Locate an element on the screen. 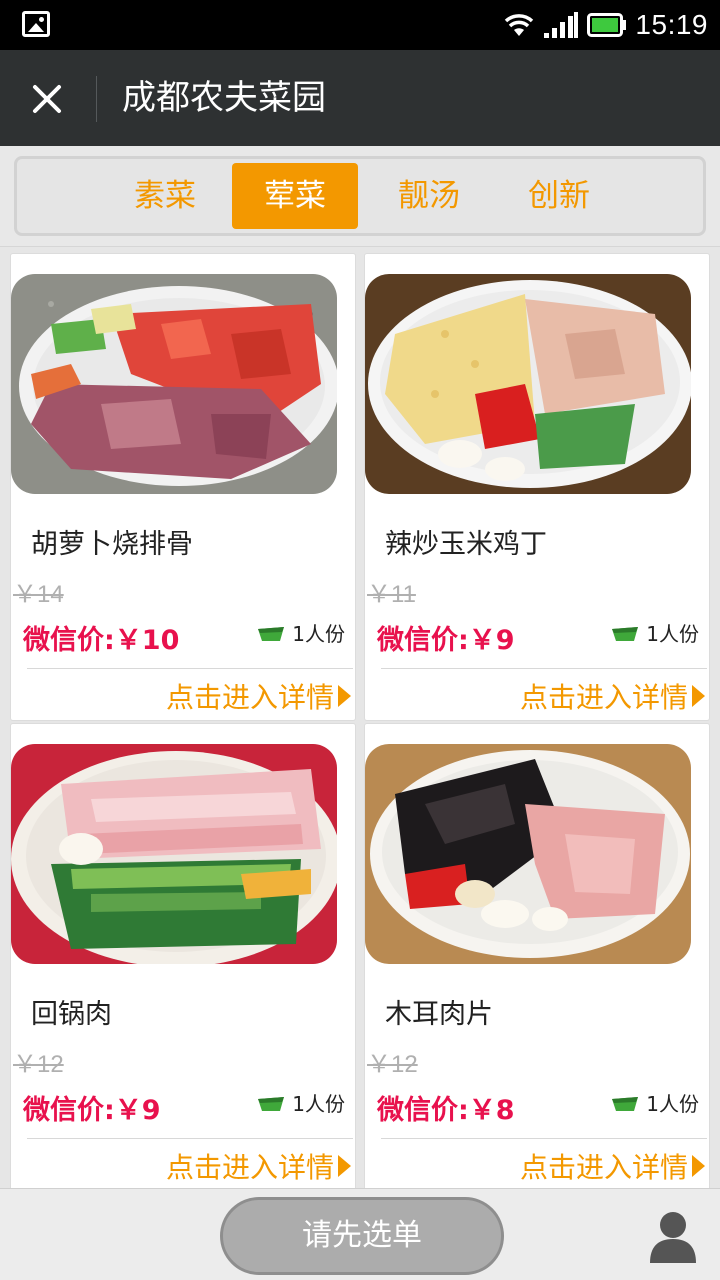 The image size is (720, 1280). dish-name: 回锅肉 is located at coordinates (71, 1014).